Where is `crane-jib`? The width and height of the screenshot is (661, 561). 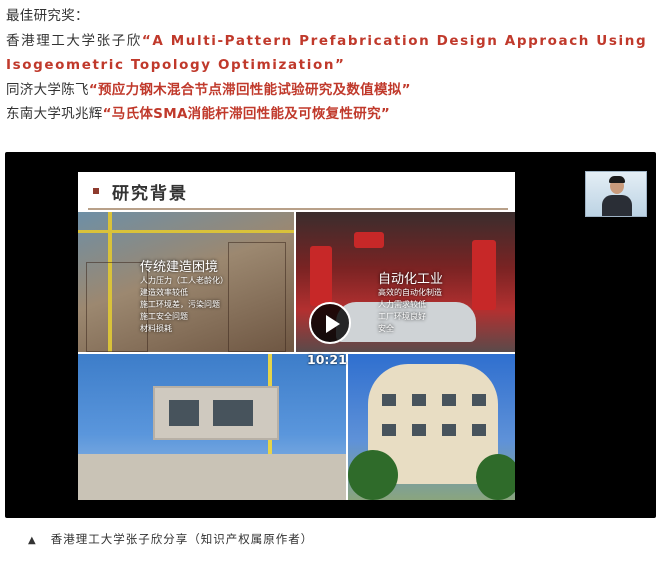 crane-jib is located at coordinates (186, 231).